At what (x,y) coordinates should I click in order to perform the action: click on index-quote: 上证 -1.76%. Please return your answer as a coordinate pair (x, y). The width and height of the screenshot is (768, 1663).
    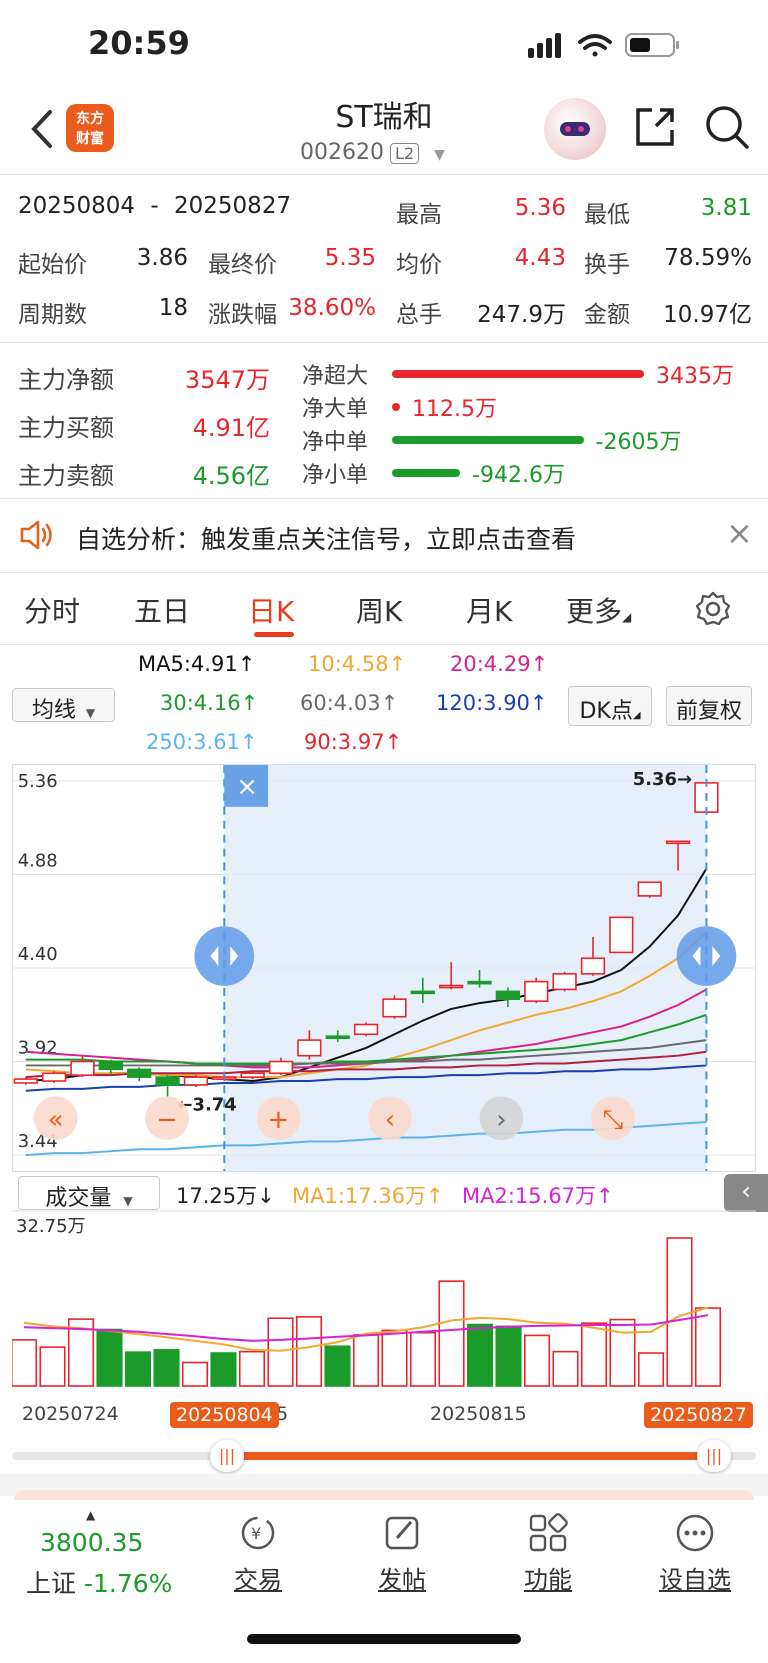
    Looking at the image, I should click on (99, 1582).